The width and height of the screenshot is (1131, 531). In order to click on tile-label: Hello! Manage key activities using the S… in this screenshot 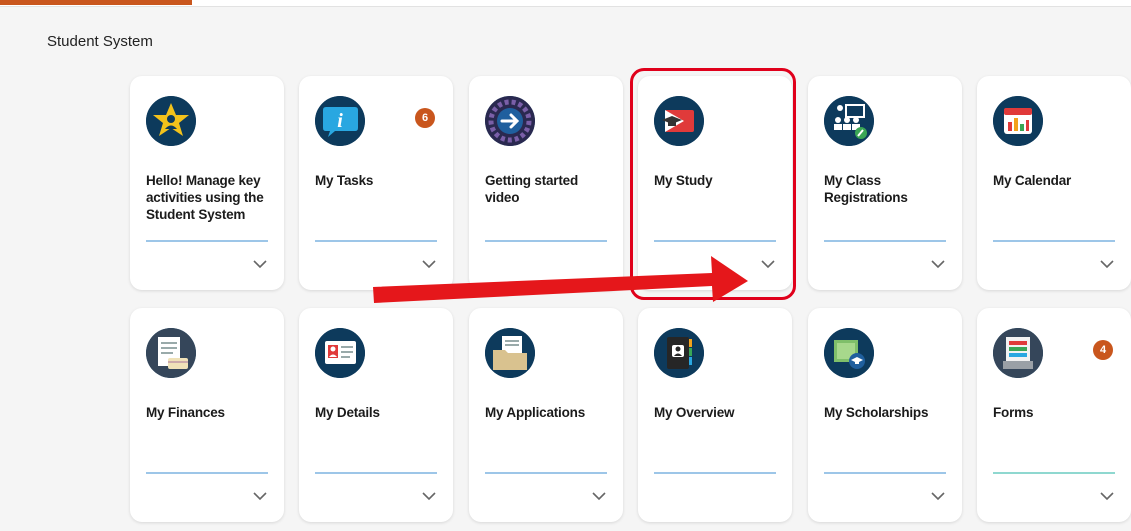, I will do `click(205, 197)`.